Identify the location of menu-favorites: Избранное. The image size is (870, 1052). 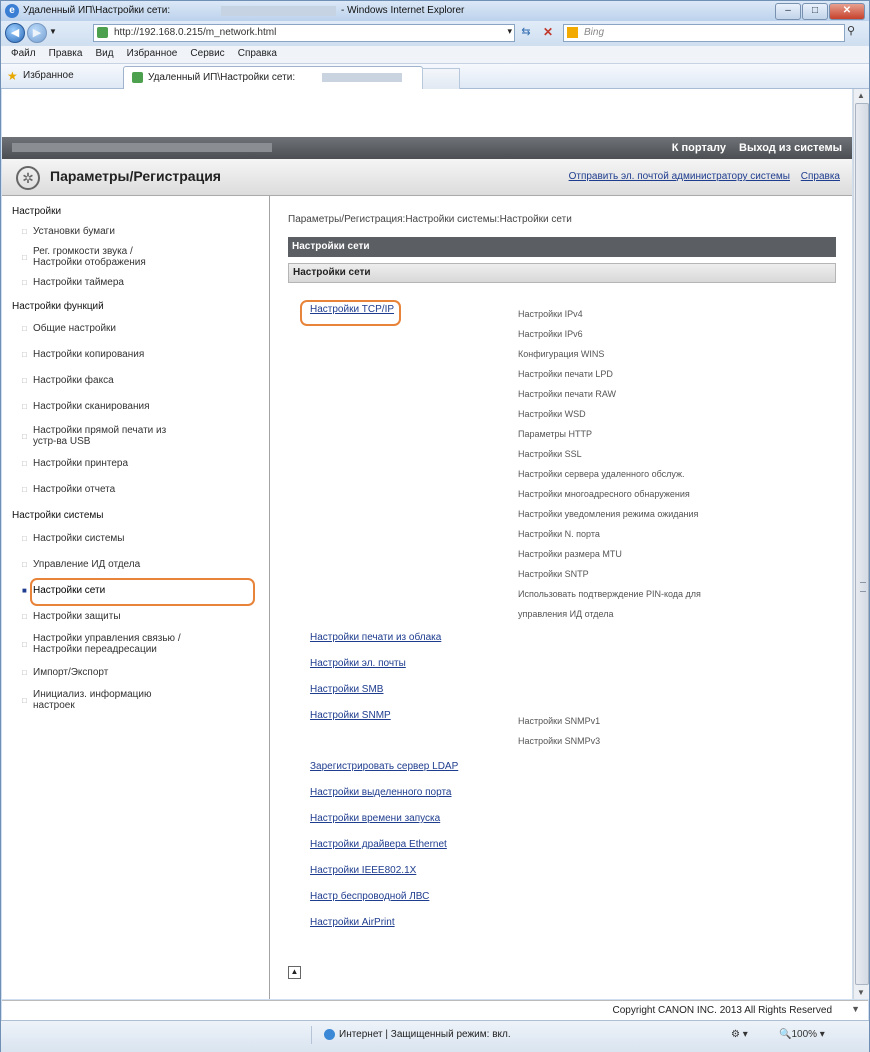
(152, 53).